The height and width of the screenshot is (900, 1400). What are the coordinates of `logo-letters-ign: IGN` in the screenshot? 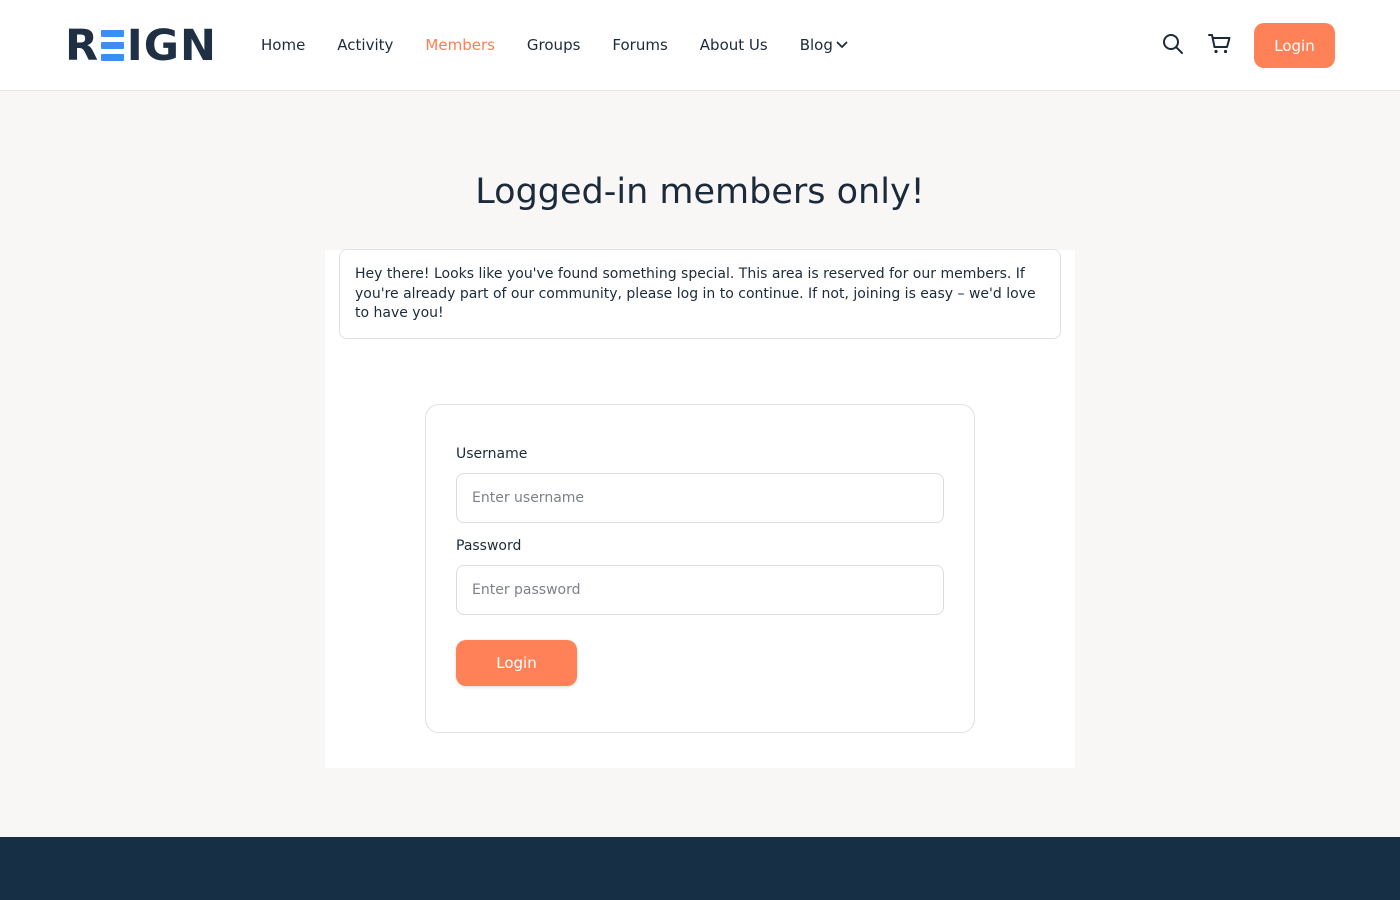 It's located at (171, 45).